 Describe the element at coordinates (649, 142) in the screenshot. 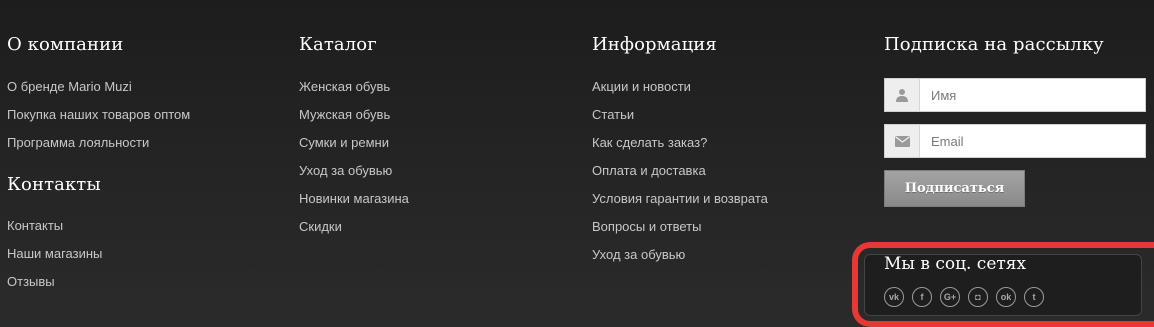

I see `link-how-to-order: Как сделать заказ?` at that location.